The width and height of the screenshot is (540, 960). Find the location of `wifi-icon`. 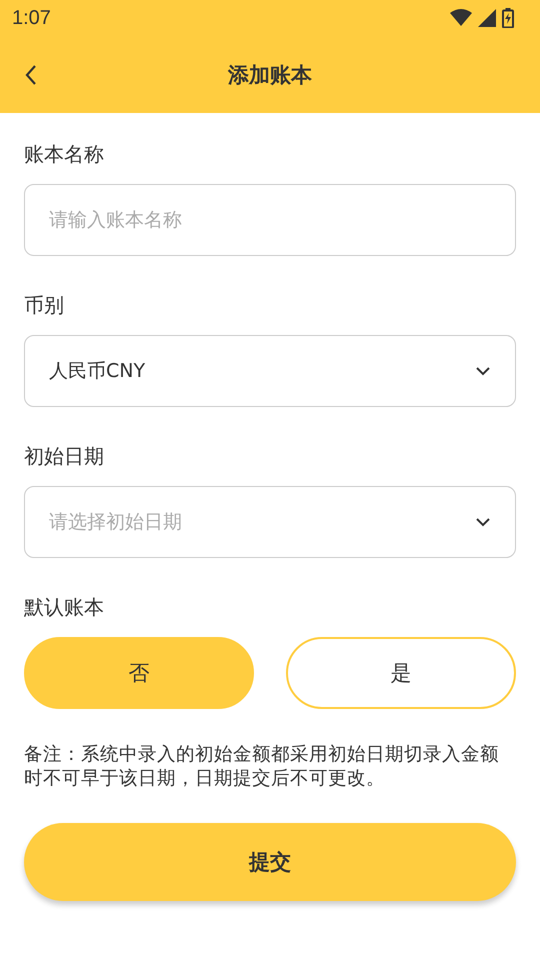

wifi-icon is located at coordinates (461, 18).